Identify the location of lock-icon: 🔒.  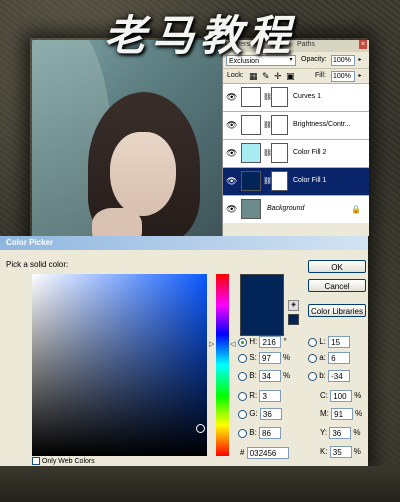
(356, 209).